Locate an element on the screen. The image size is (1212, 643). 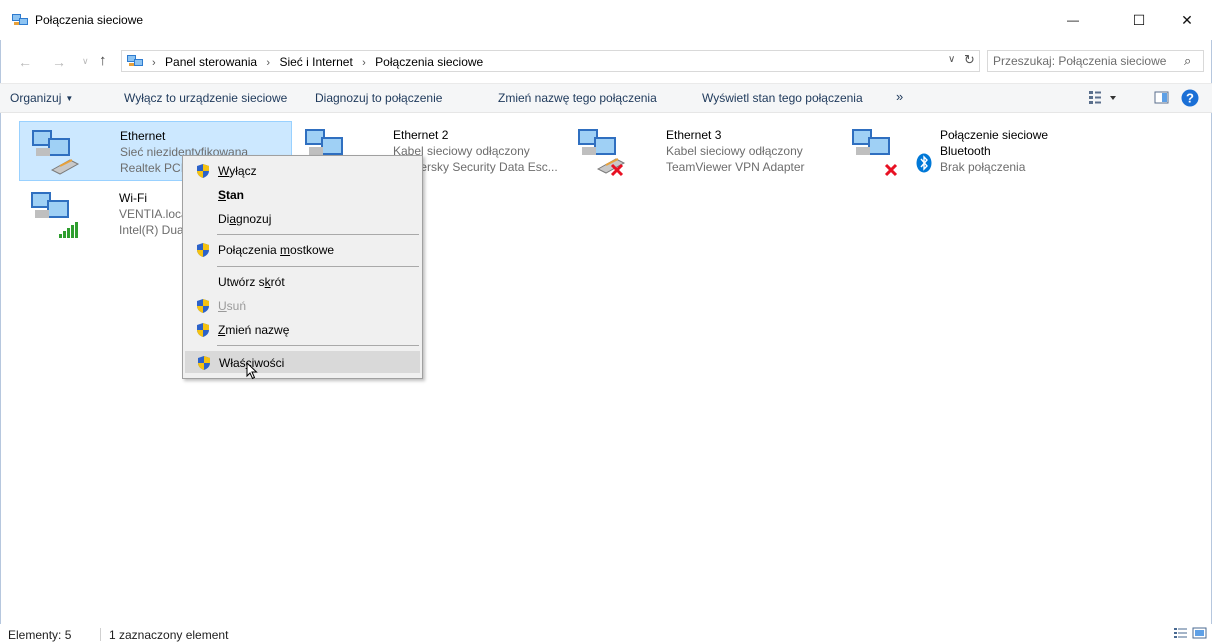
bluetooth-icon is located at coordinates (924, 163).